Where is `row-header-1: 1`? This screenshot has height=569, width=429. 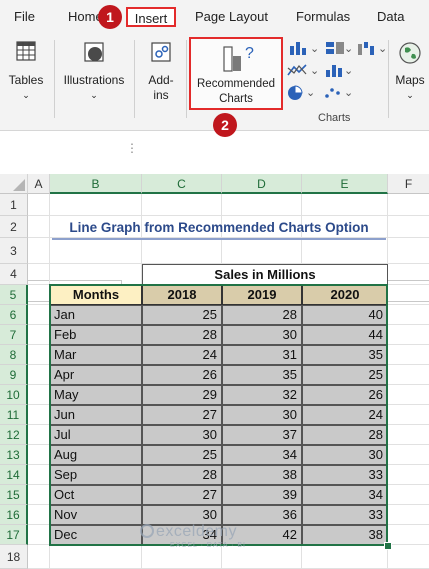
row-header-1: 1 is located at coordinates (14, 205).